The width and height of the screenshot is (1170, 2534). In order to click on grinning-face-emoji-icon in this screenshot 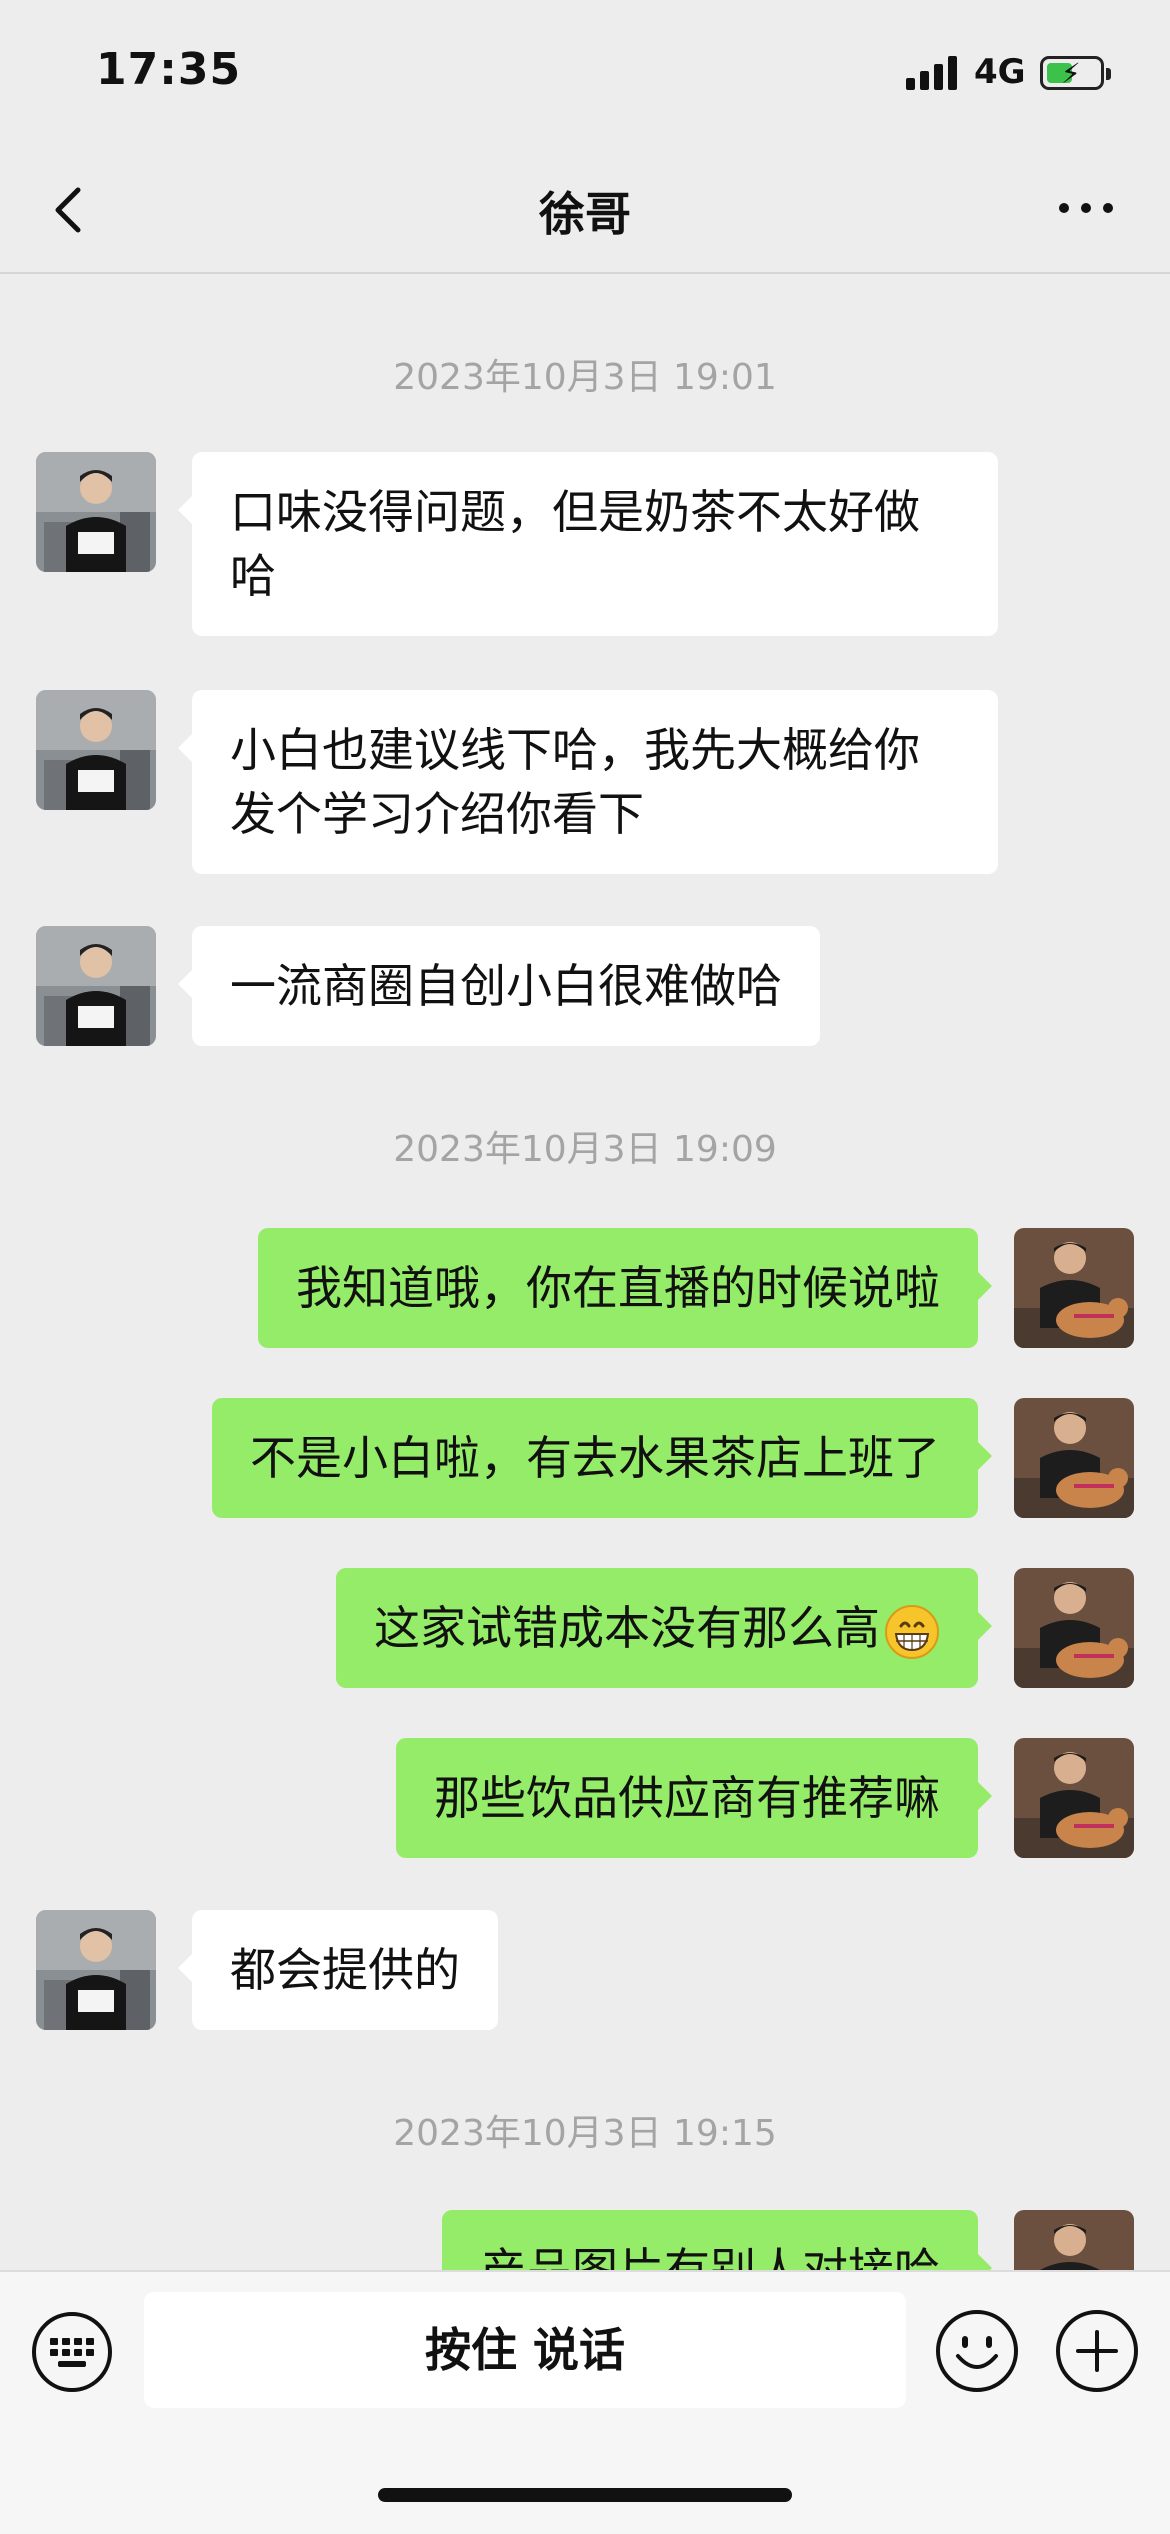, I will do `click(912, 1631)`.